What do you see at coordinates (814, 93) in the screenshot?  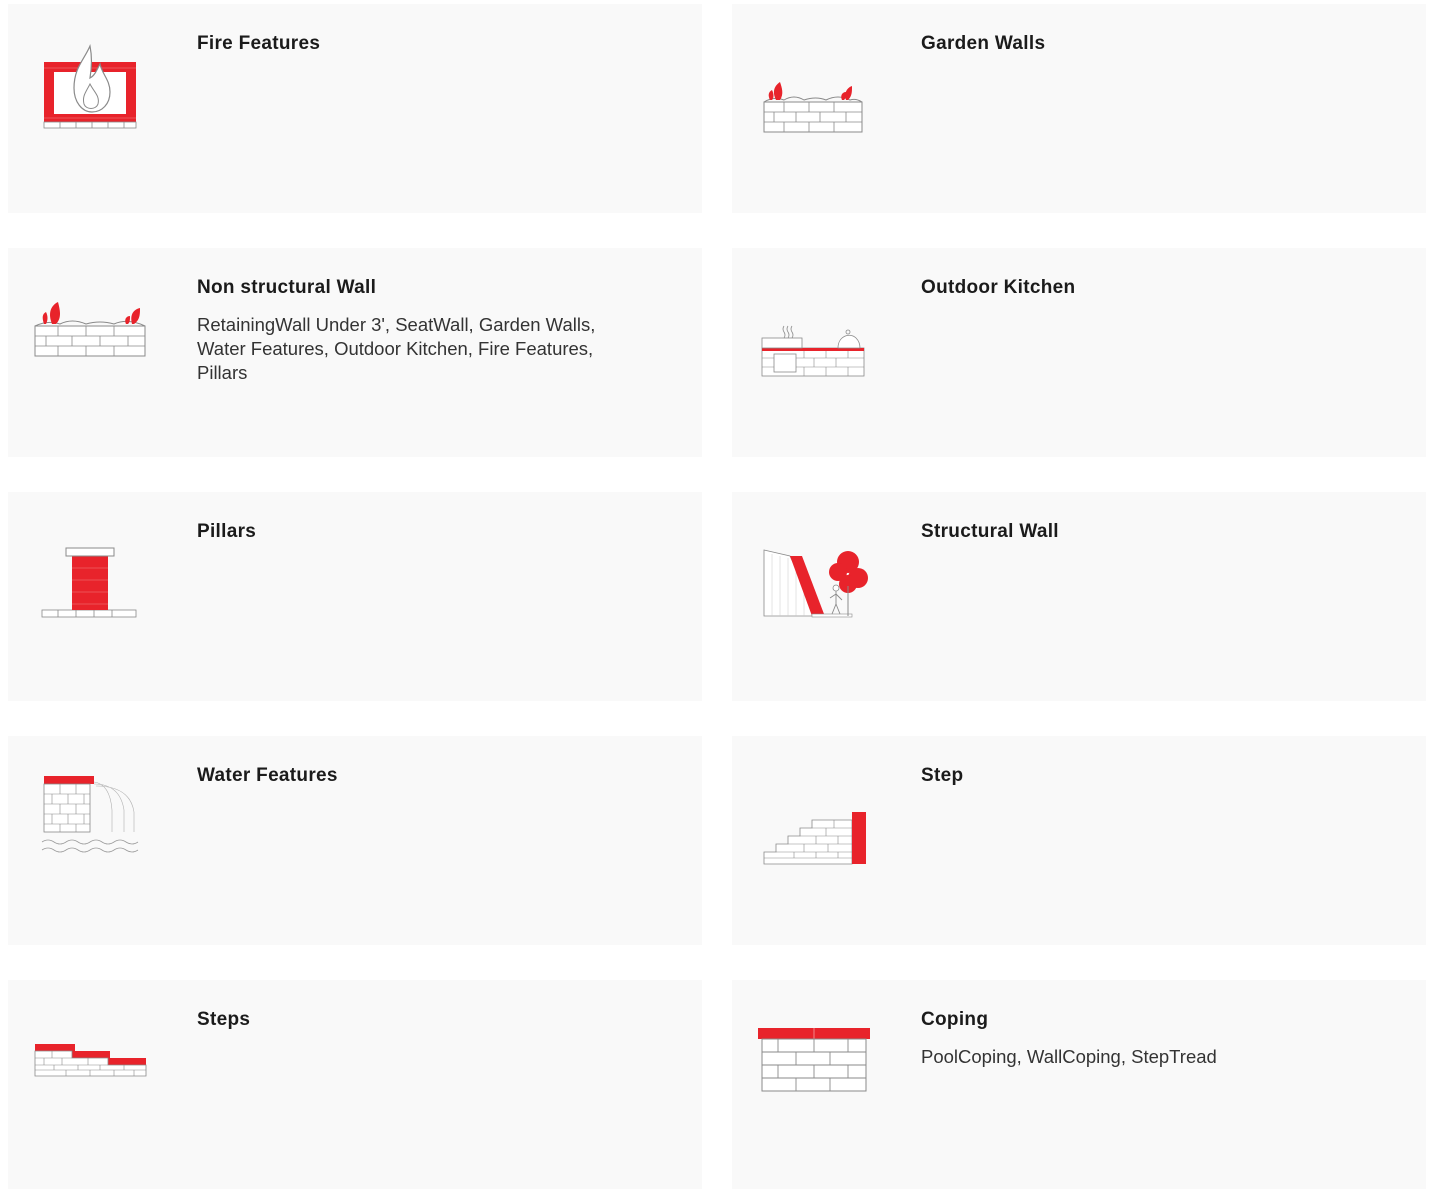 I see `garden-wall-icon` at bounding box center [814, 93].